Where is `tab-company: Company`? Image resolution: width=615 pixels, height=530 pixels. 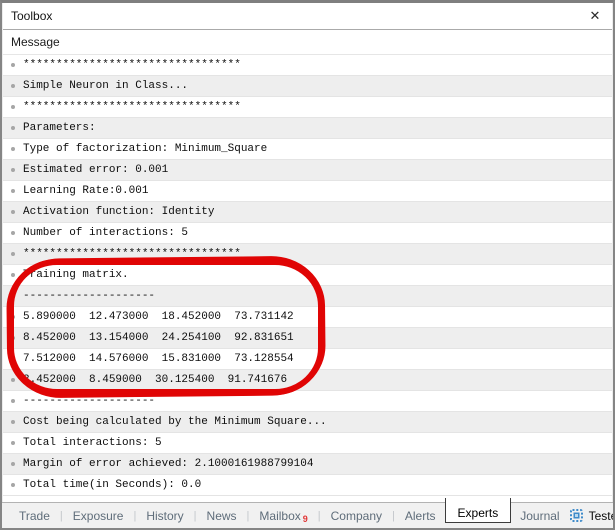
tab-company: Company is located at coordinates (356, 515).